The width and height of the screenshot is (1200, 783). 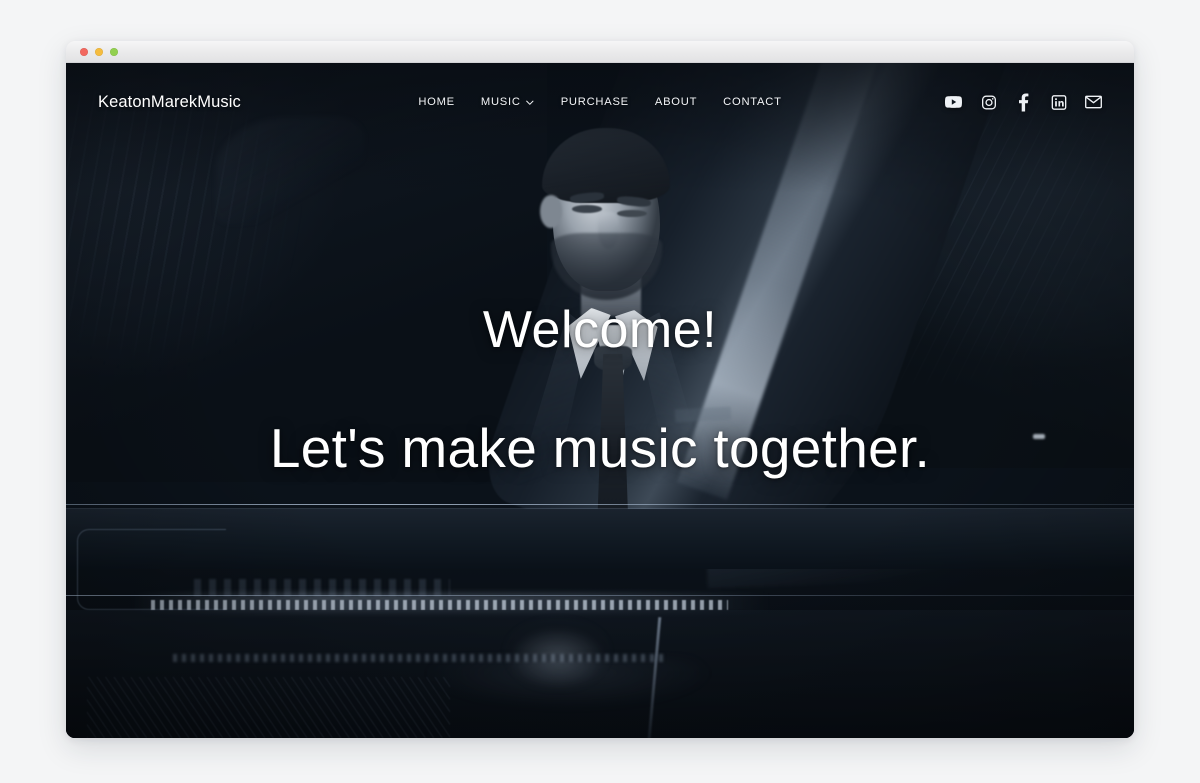 I want to click on traffic-lights, so click(x=99, y=51).